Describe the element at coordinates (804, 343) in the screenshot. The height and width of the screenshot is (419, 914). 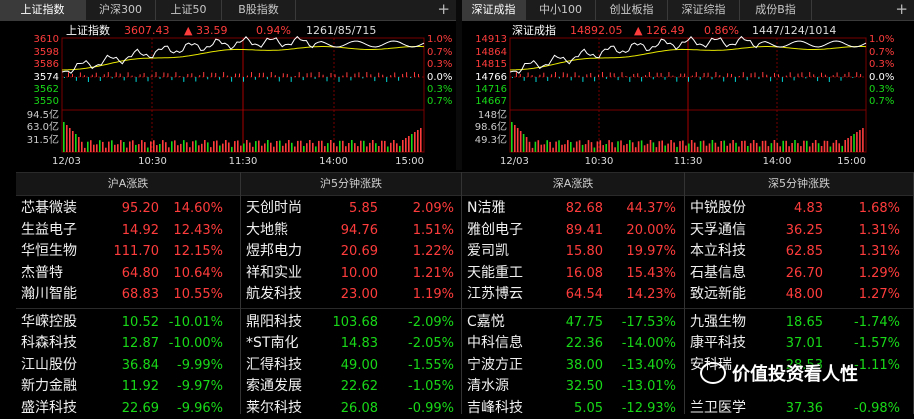
I see `stock-price: 37.01` at that location.